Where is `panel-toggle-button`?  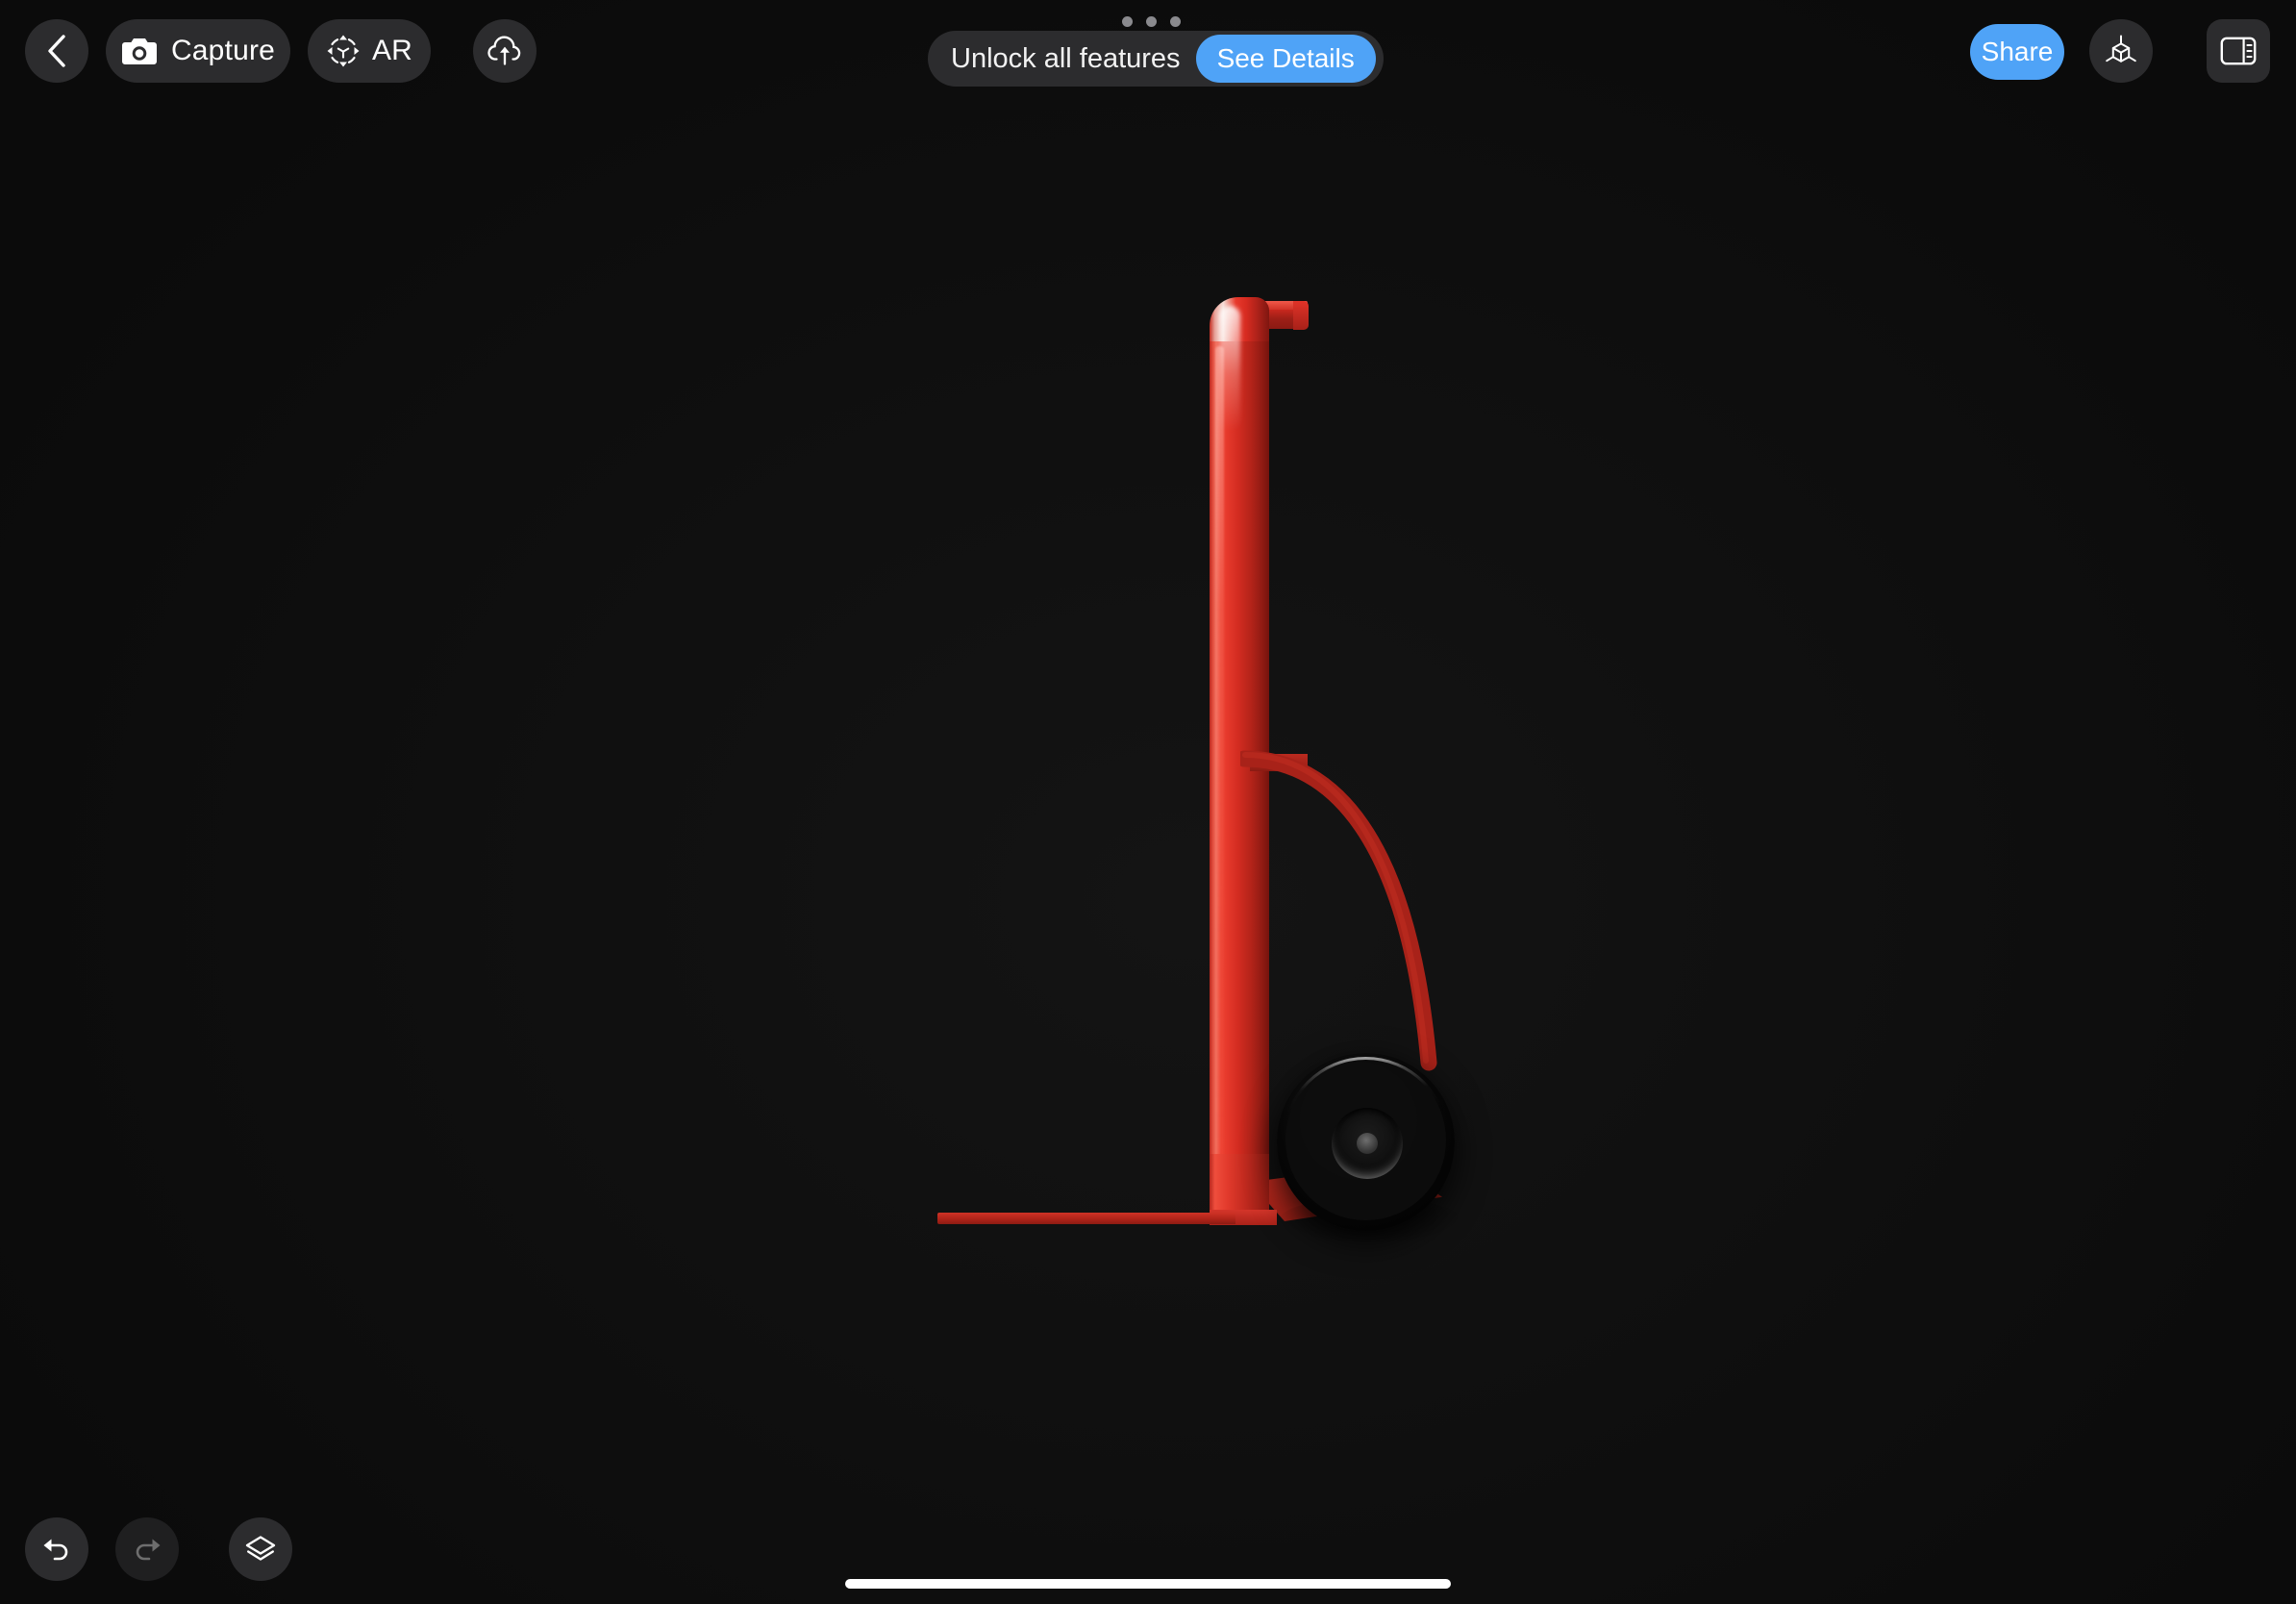
panel-toggle-button is located at coordinates (2238, 51).